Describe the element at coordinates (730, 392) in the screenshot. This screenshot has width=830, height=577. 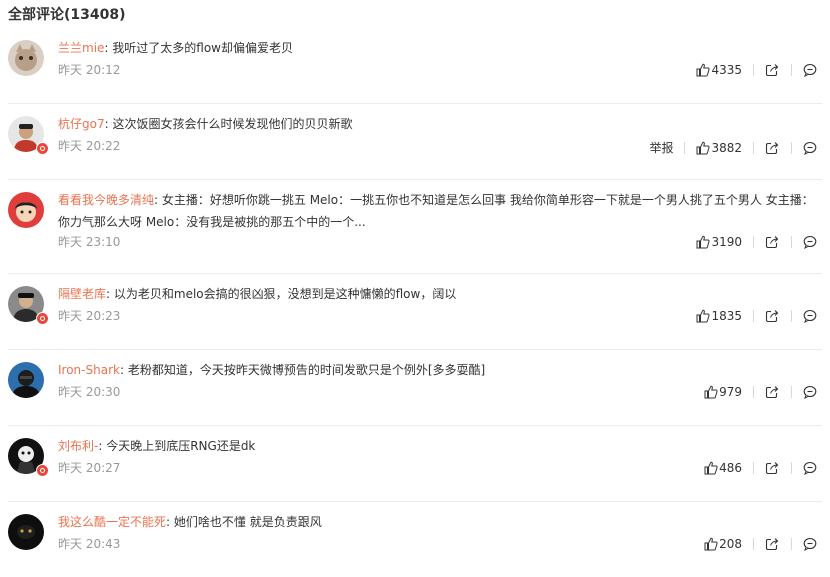
I see `like-count: 979` at that location.